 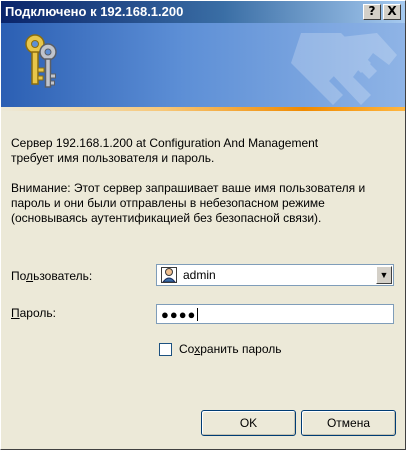 What do you see at coordinates (199, 275) in the screenshot?
I see `username-value: admin` at bounding box center [199, 275].